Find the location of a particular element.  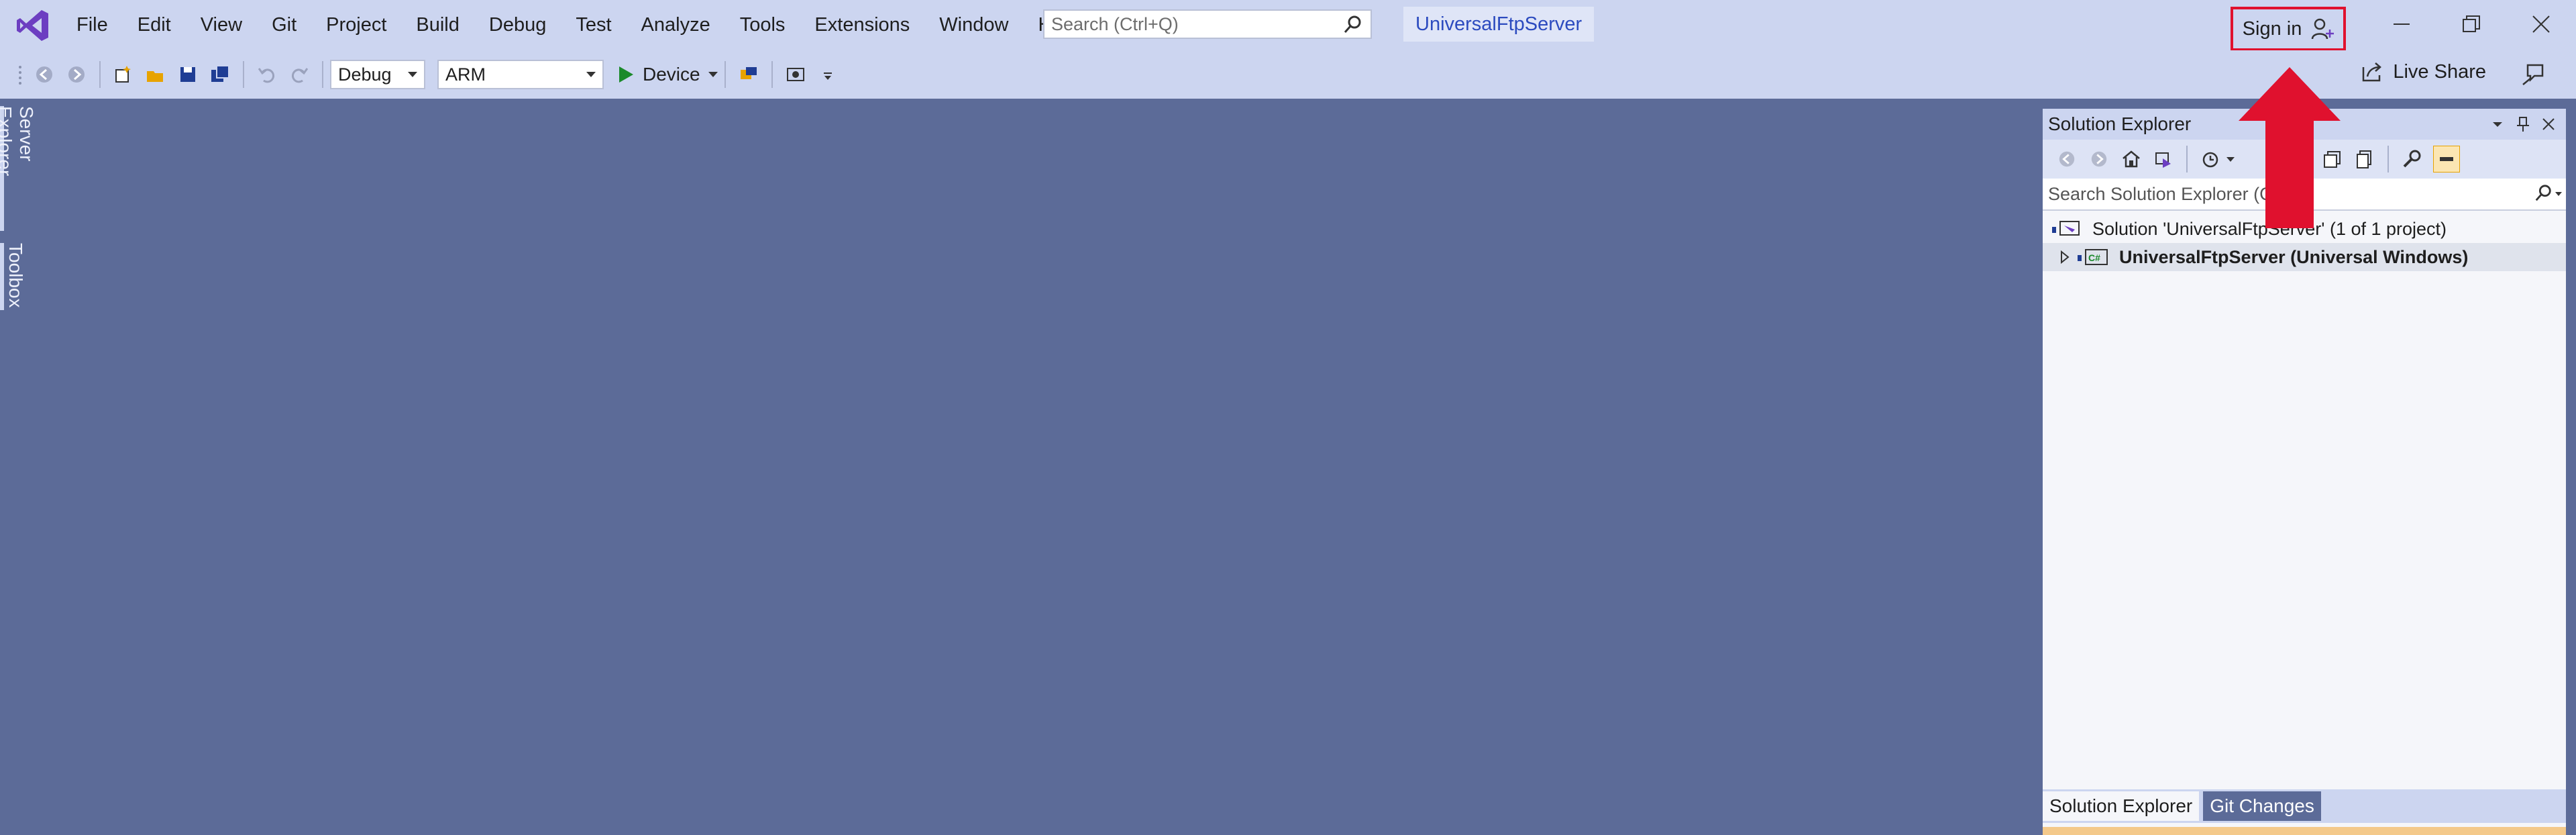

live-share-button: Live Share is located at coordinates (2423, 71).